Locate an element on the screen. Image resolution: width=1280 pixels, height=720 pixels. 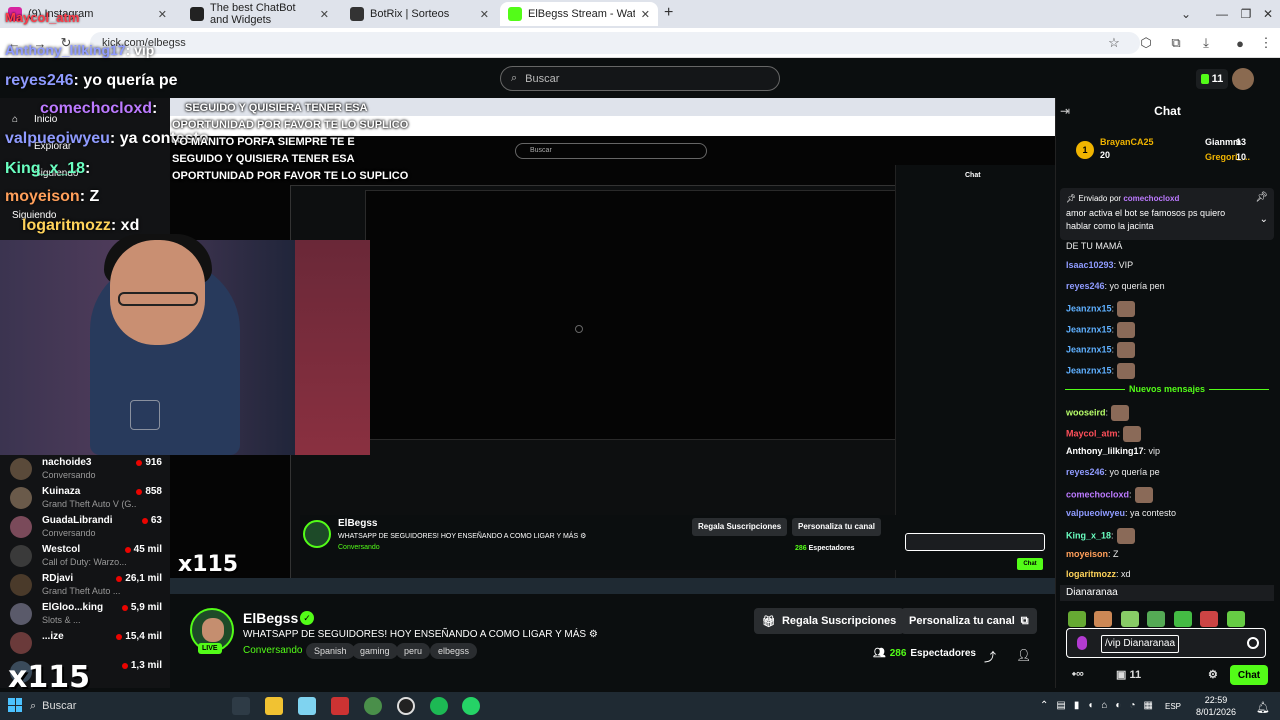
chat-username: wooseird is located at coordinates (1086, 412).